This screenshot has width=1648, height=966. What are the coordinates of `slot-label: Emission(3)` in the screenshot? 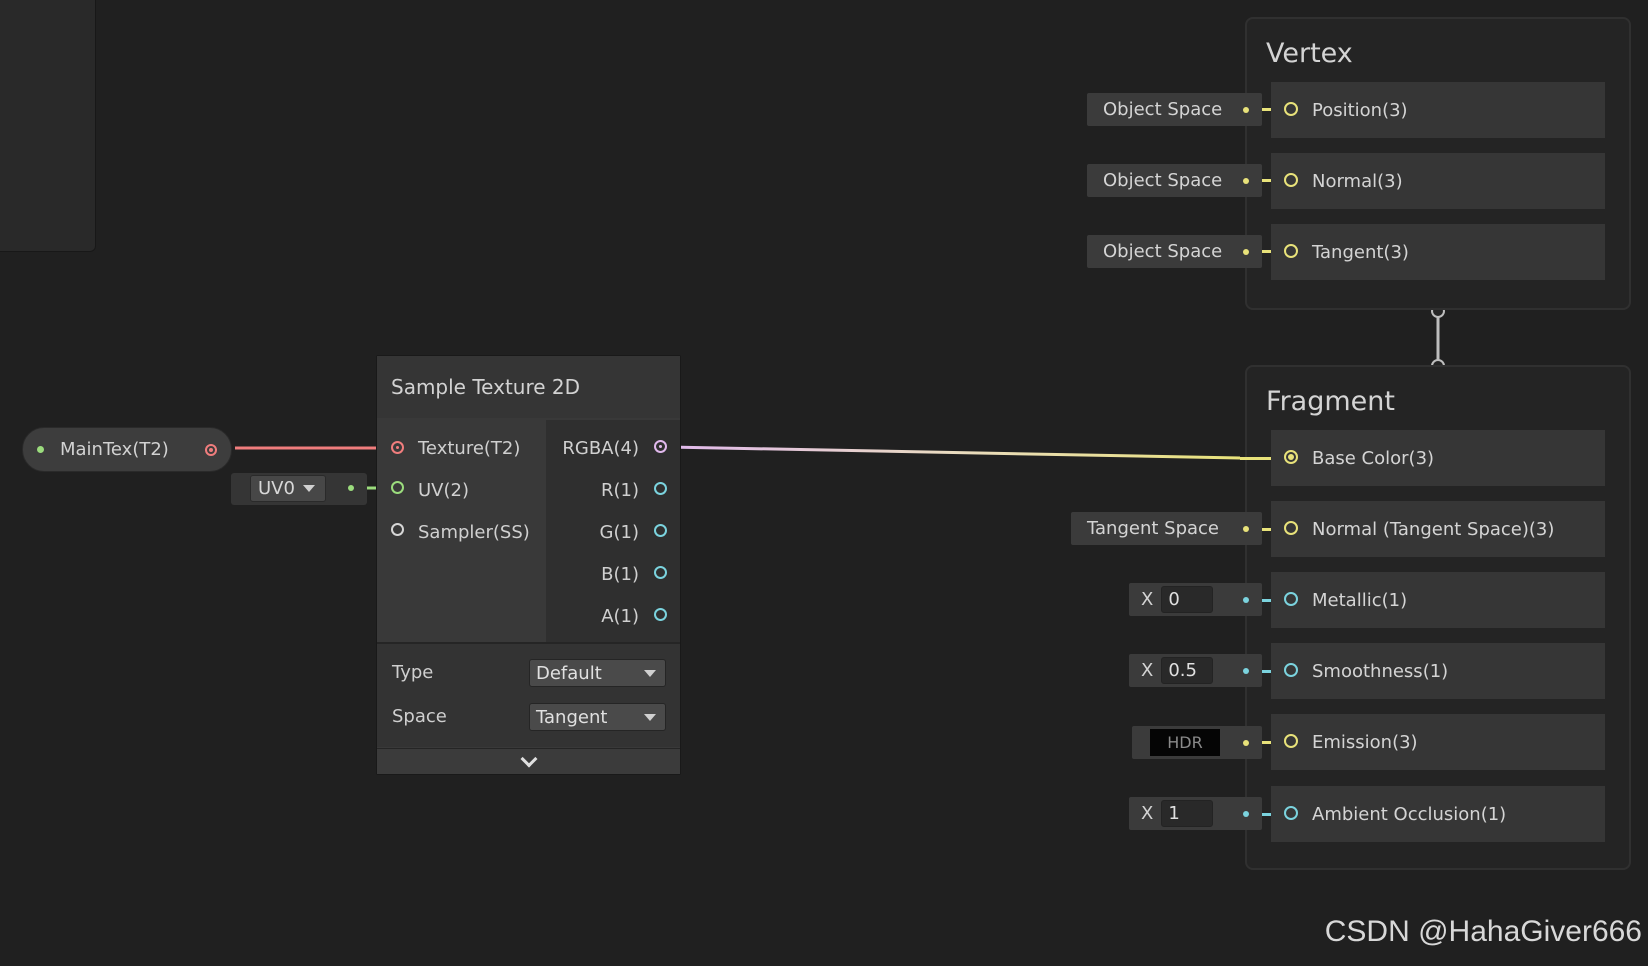 It's located at (1365, 742).